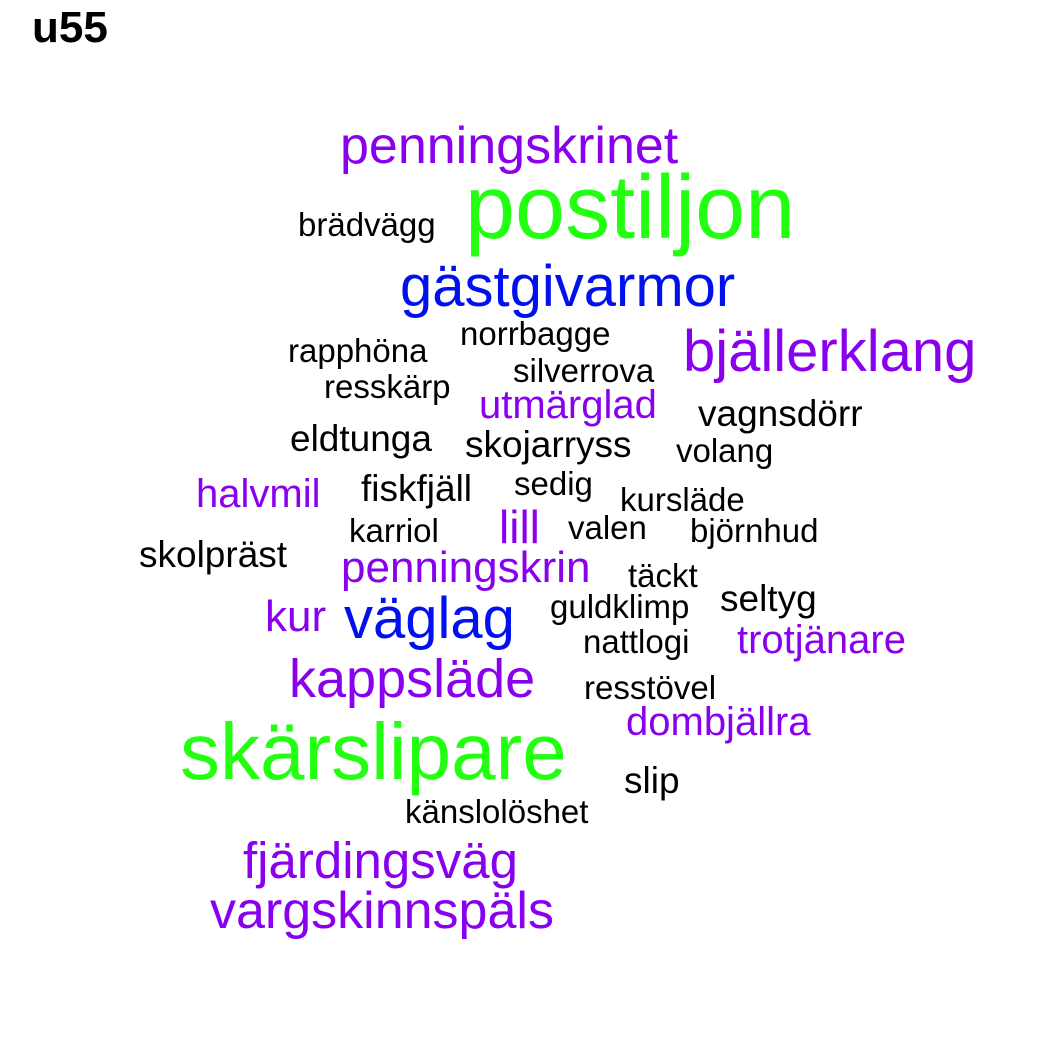 This screenshot has width=1050, height=1050. What do you see at coordinates (568, 286) in the screenshot?
I see `cloud-word: gästgivarmor` at bounding box center [568, 286].